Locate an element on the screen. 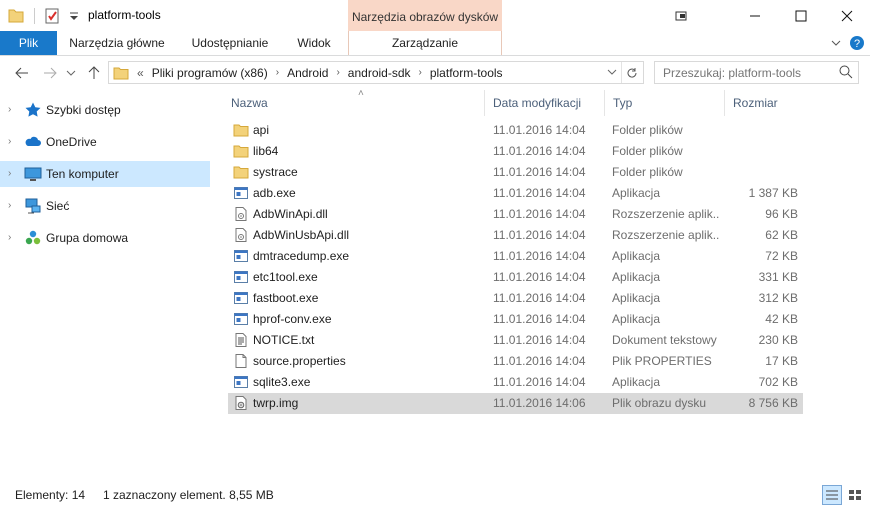 This screenshot has height=506, width=870. tab-file: Plik is located at coordinates (28, 43).